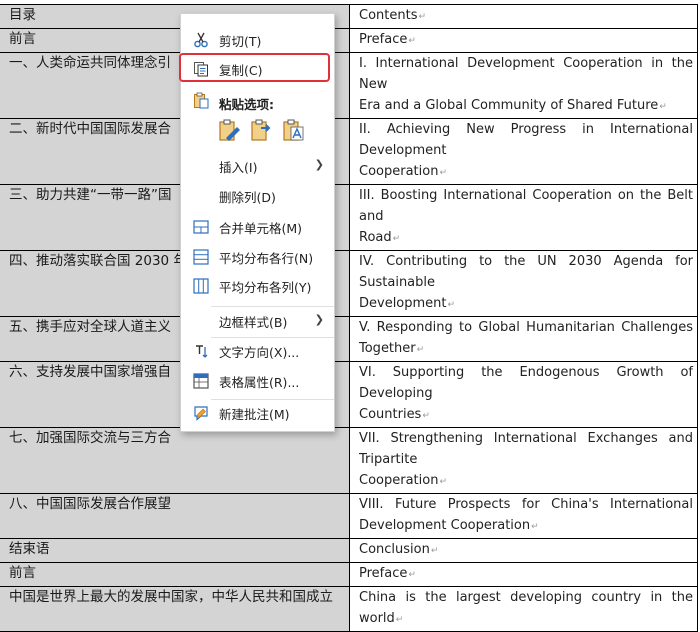  I want to click on paste-option-group, so click(272, 131).